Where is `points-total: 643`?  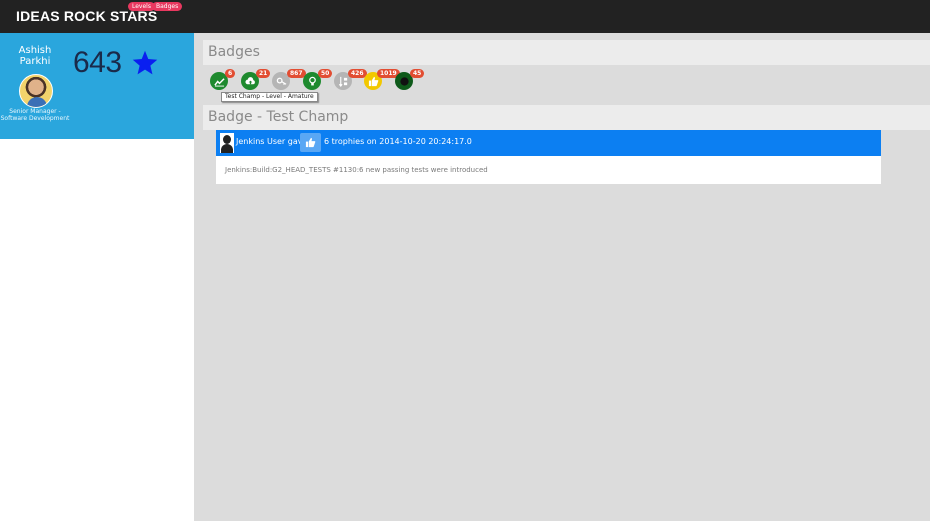 points-total: 643 is located at coordinates (97, 62).